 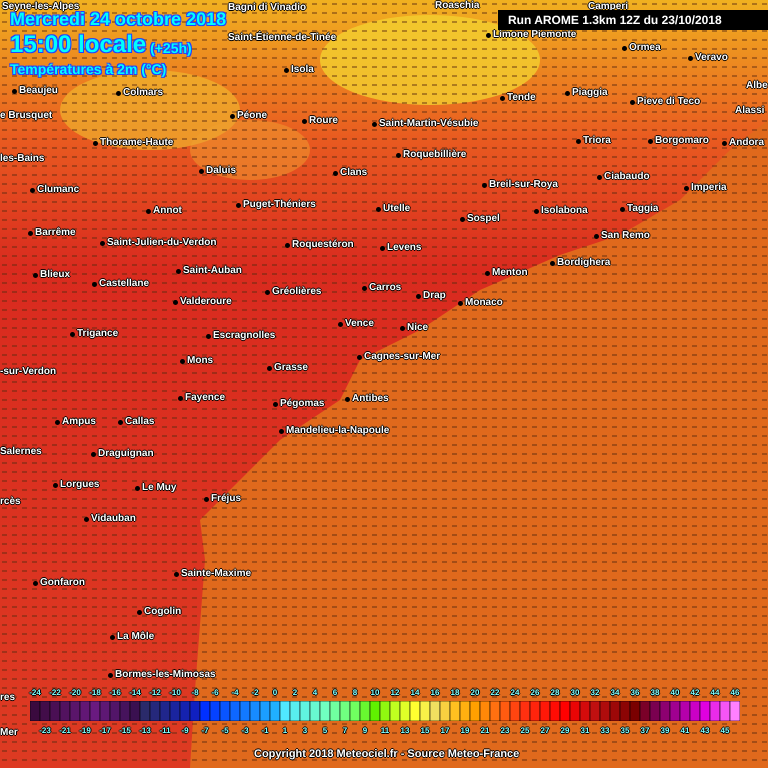 I want to click on scale-label: 8, so click(x=355, y=693).